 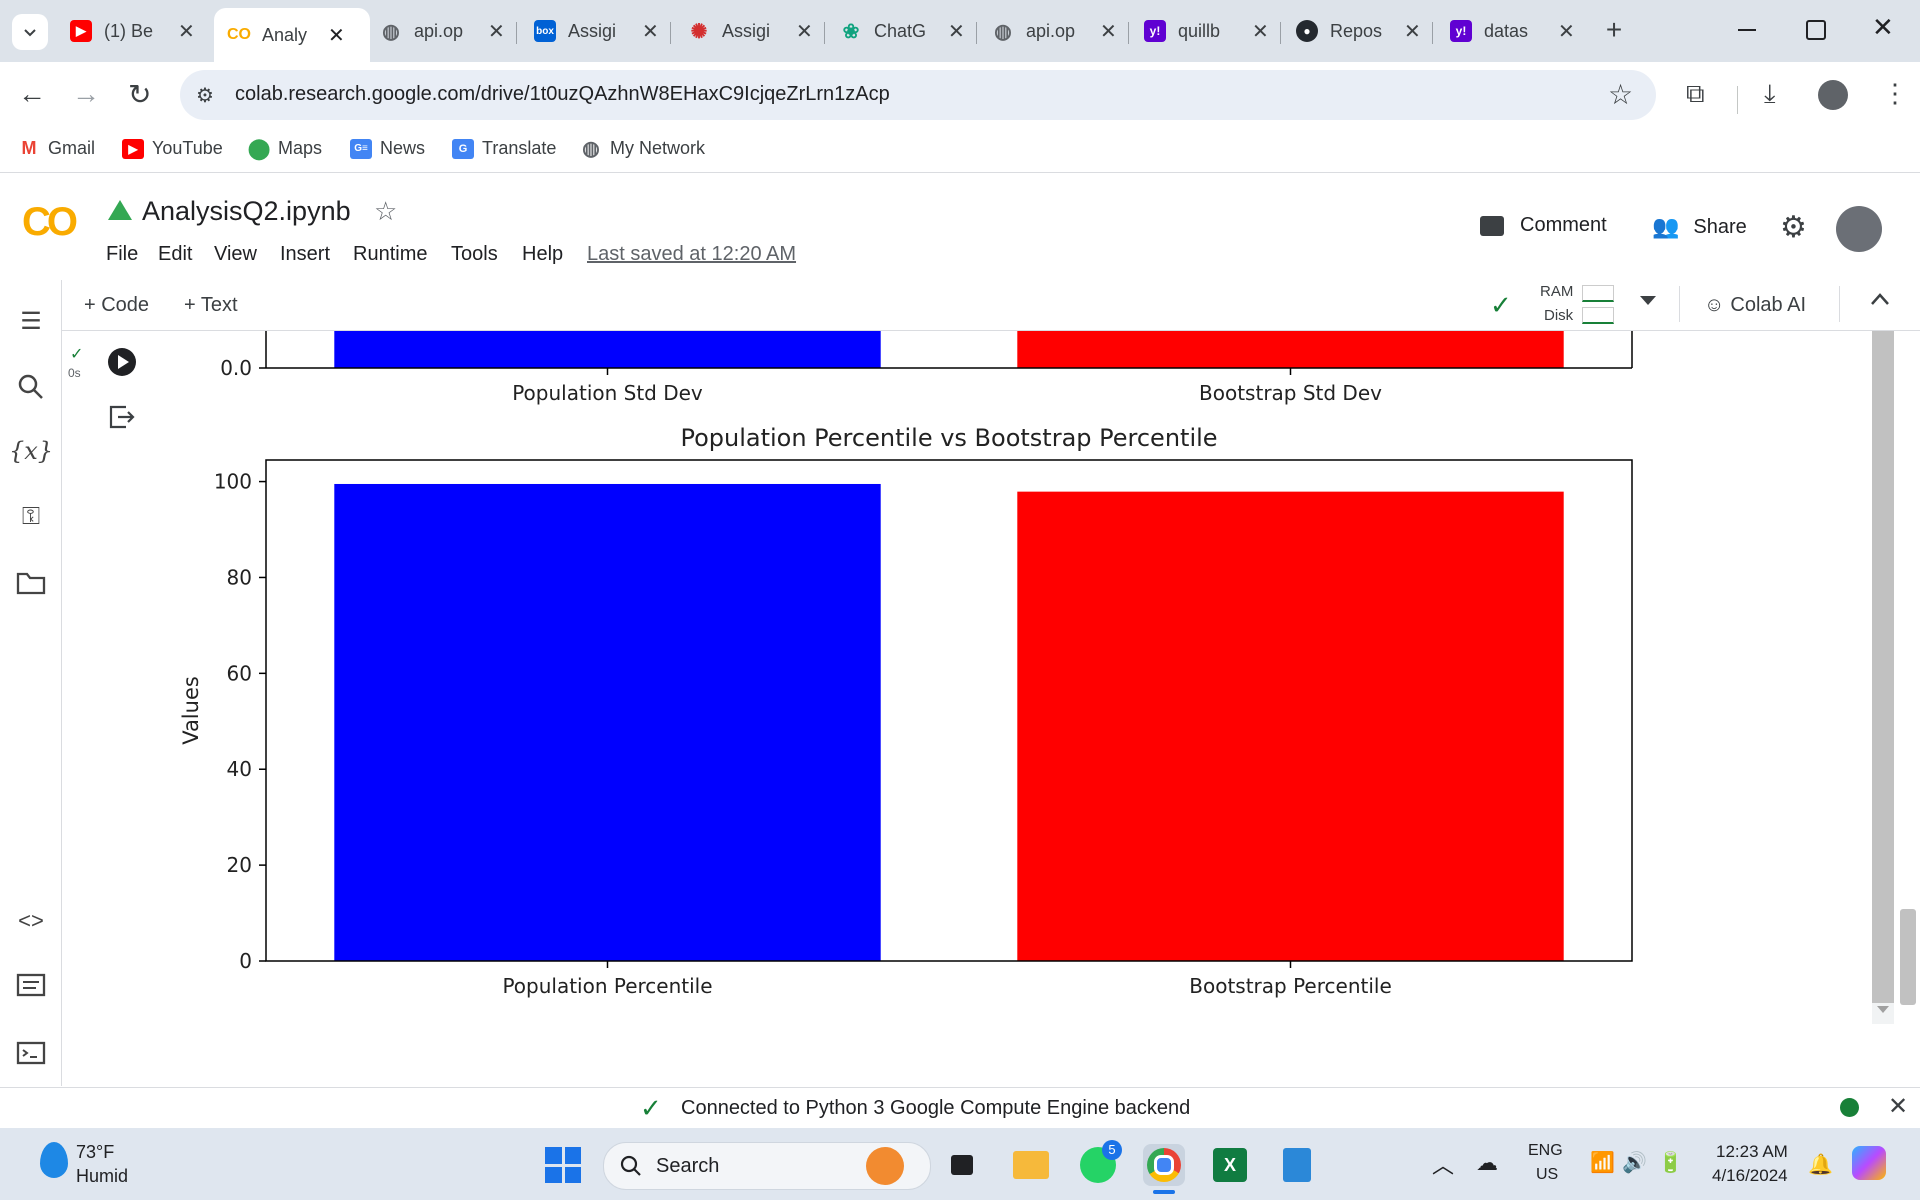 What do you see at coordinates (1908, 957) in the screenshot?
I see `page-scrollbar-thumb` at bounding box center [1908, 957].